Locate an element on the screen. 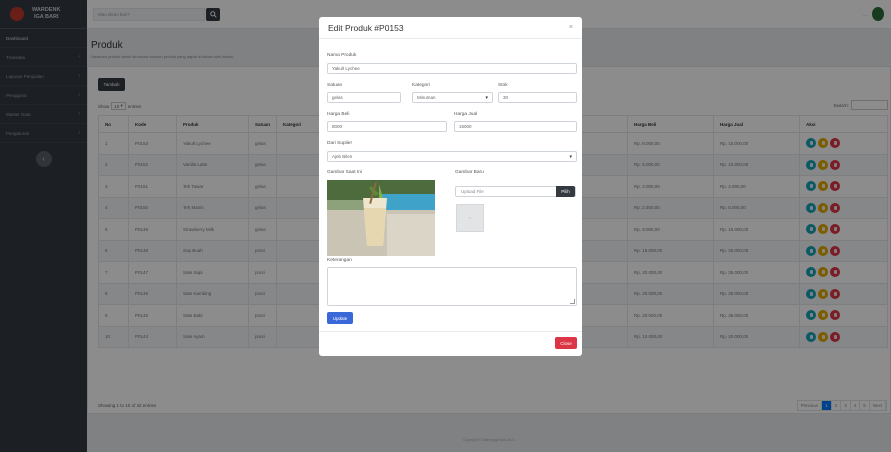 The height and width of the screenshot is (452, 891). stok-value: 30 is located at coordinates (506, 97).